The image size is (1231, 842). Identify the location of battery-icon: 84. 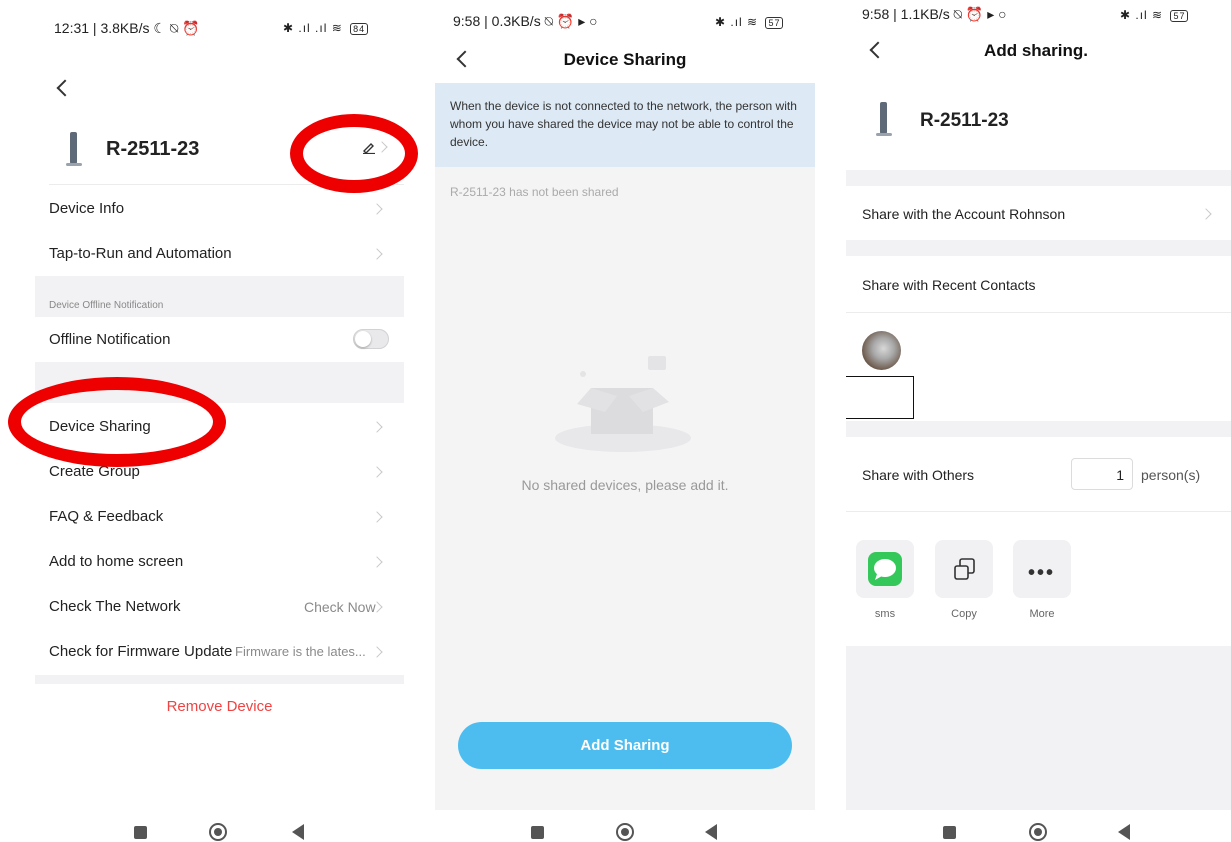
(359, 28).